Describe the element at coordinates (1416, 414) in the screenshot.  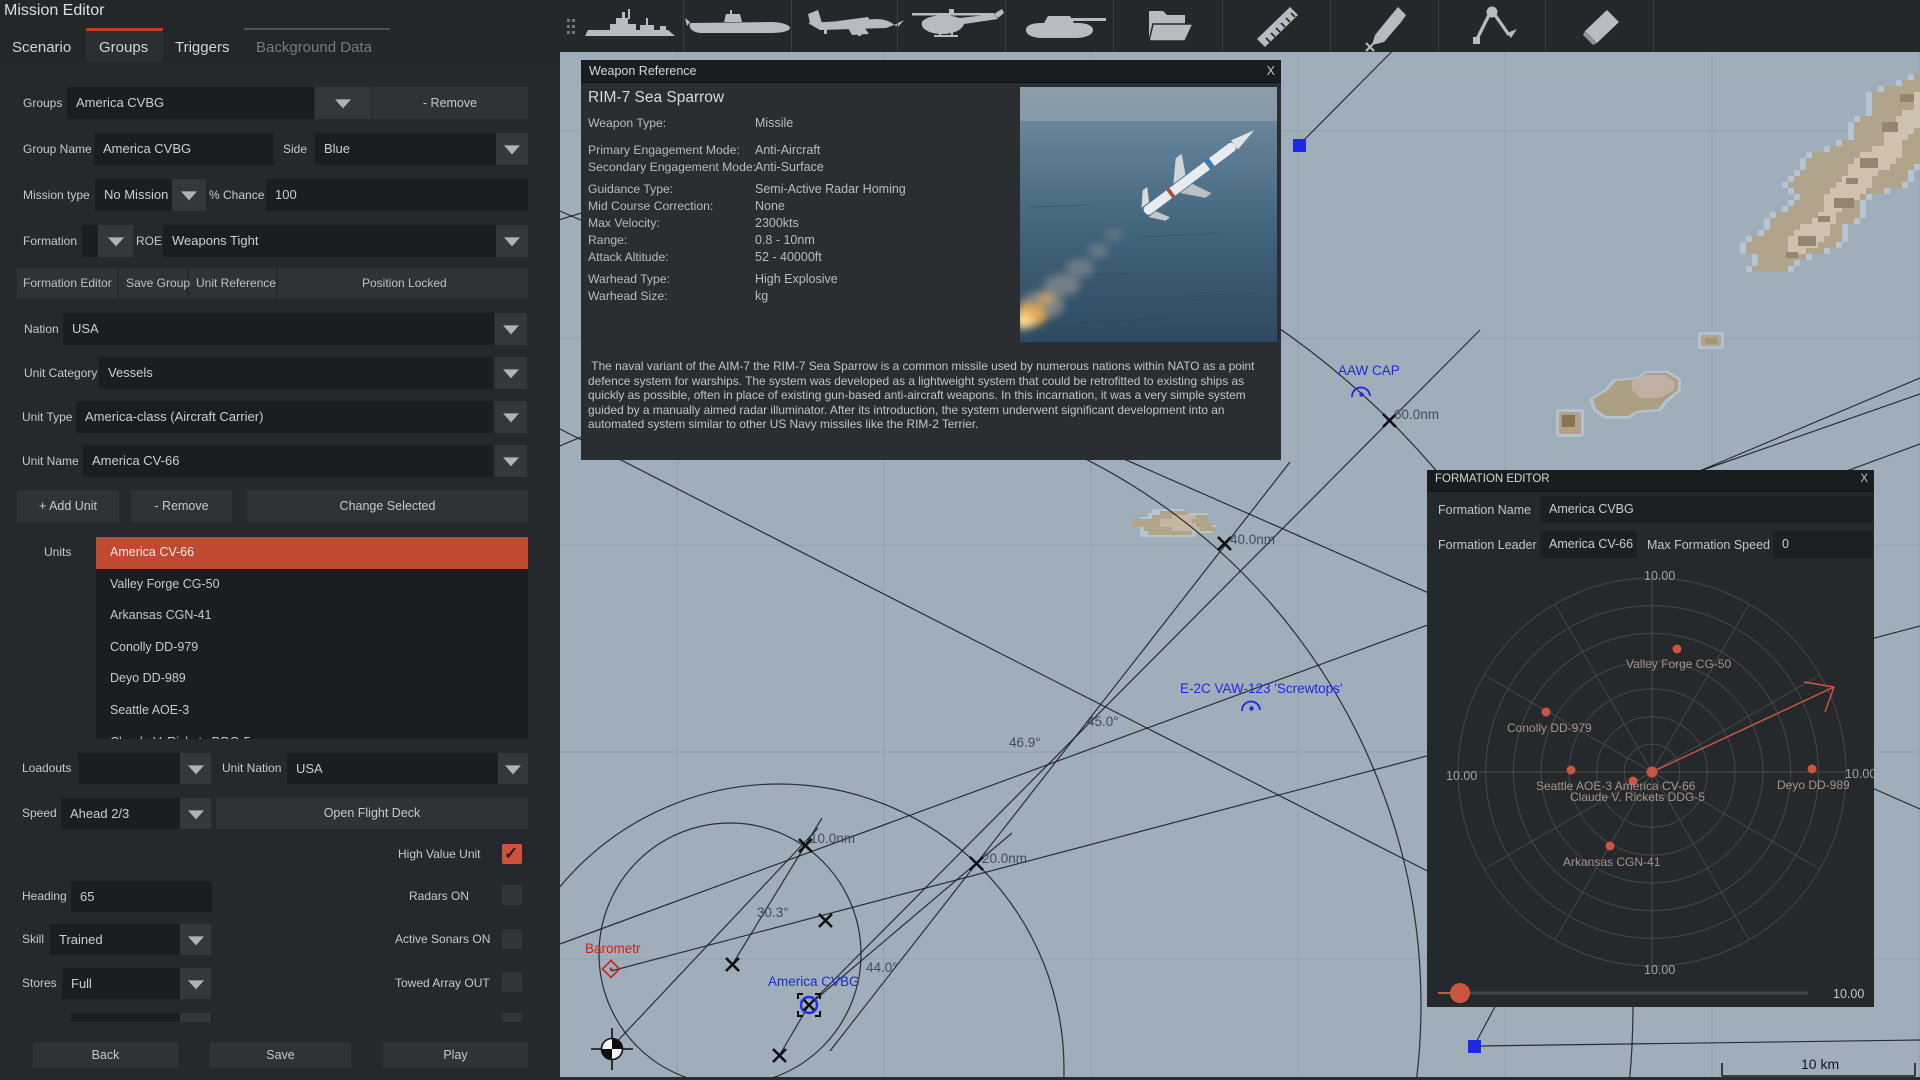
I see `svg-text: 60.0nm` at that location.